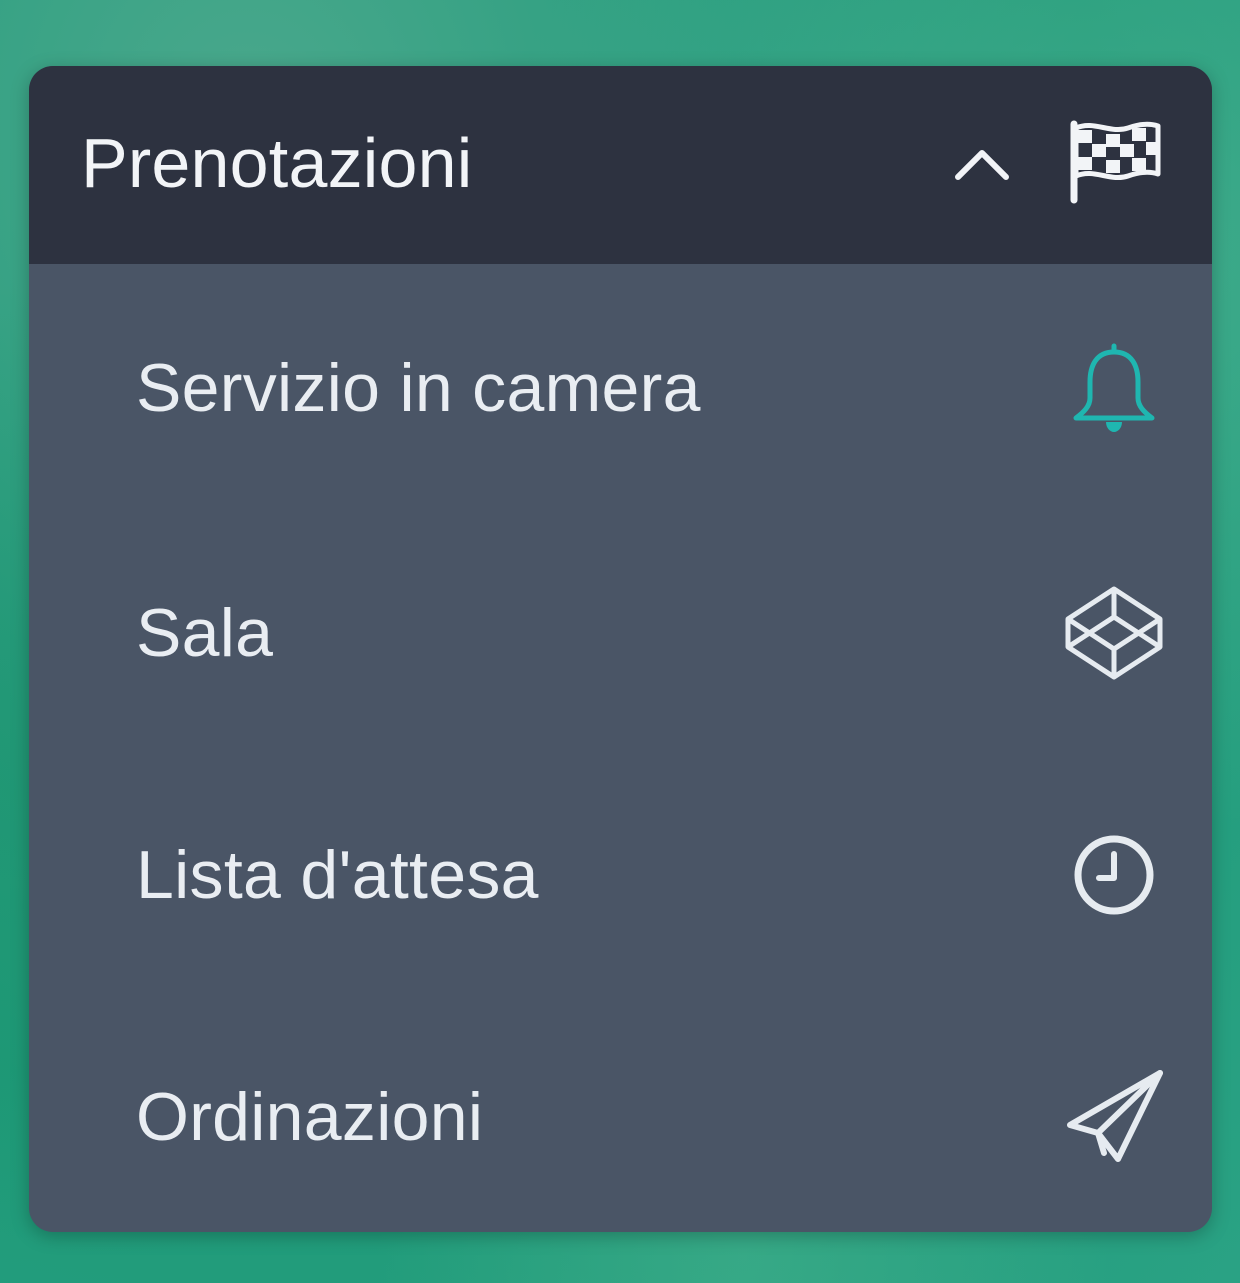 The image size is (1240, 1283). Describe the element at coordinates (1114, 388) in the screenshot. I see `bell-icon` at that location.